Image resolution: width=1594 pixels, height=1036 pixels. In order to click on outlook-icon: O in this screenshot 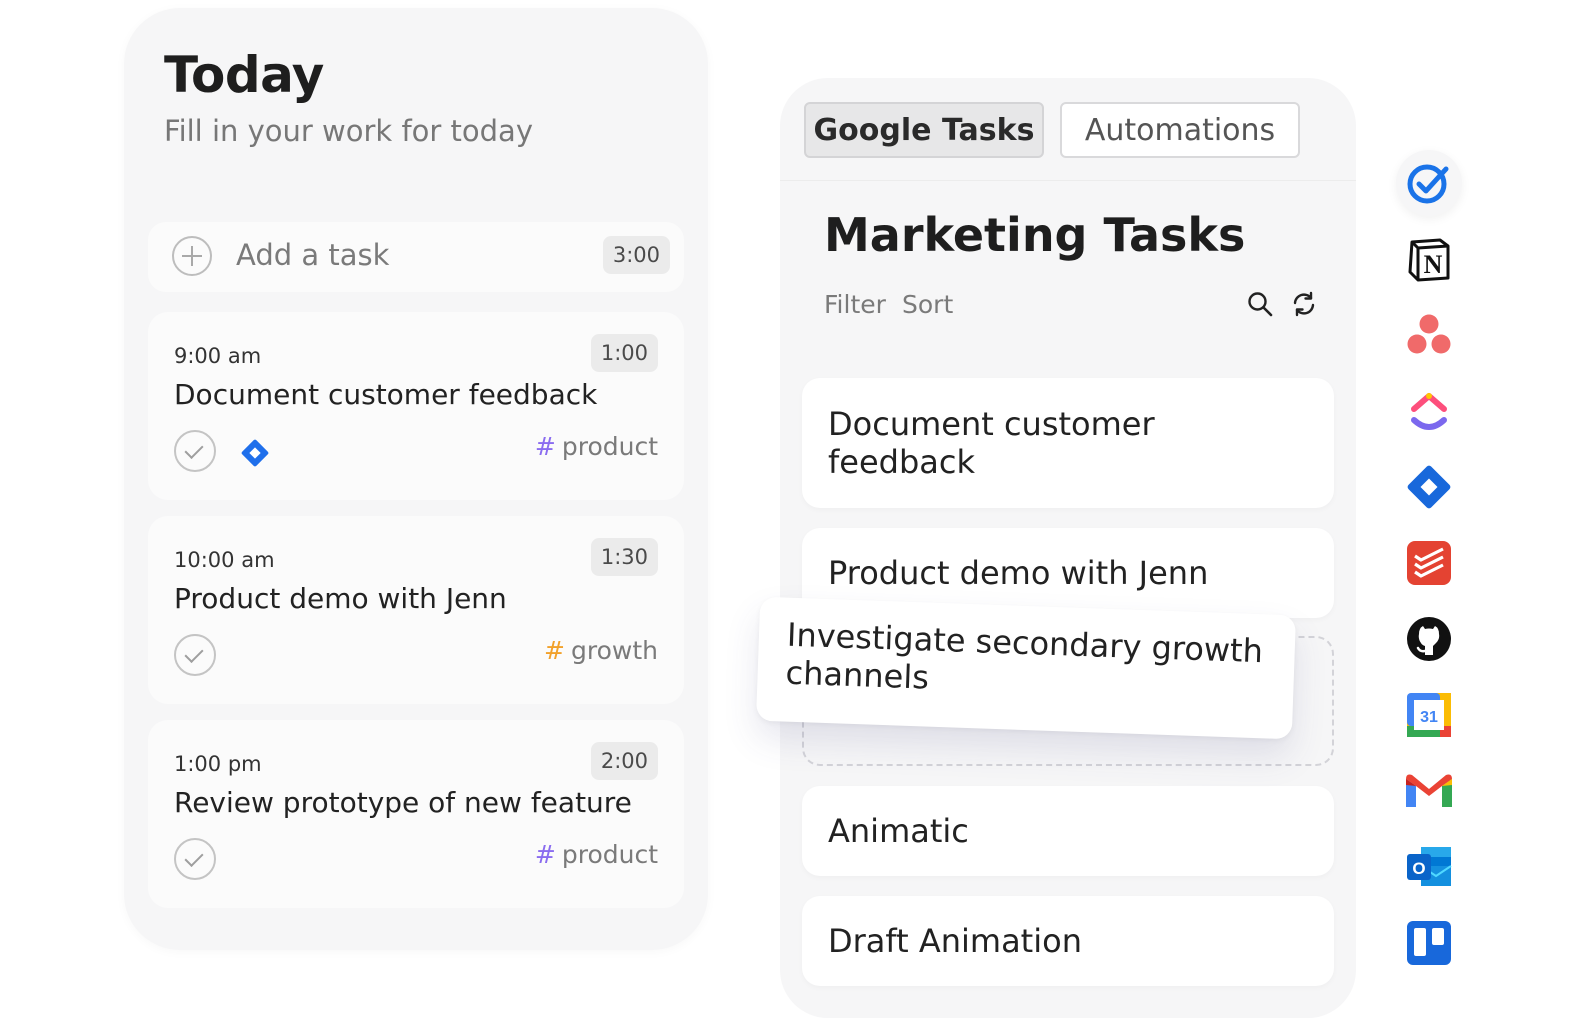, I will do `click(1429, 867)`.